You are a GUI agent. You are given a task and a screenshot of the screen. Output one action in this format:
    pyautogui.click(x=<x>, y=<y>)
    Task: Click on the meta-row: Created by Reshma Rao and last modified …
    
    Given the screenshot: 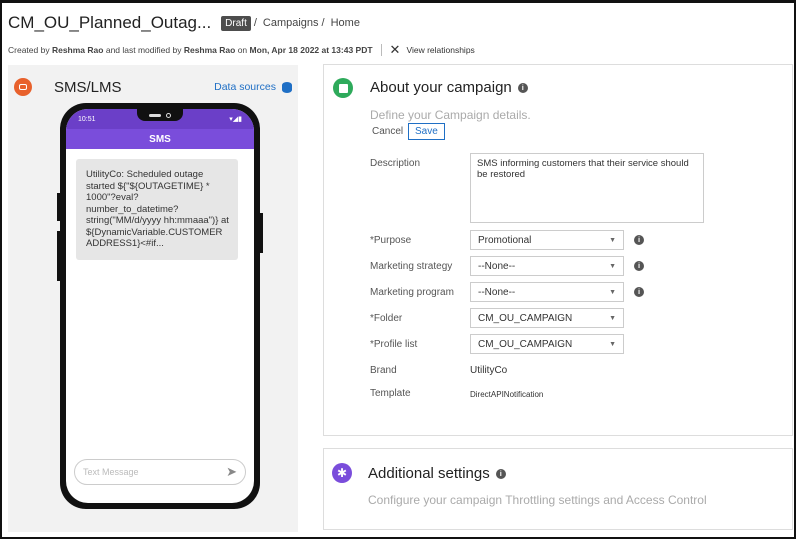 What is the action you would take?
    pyautogui.click(x=398, y=50)
    